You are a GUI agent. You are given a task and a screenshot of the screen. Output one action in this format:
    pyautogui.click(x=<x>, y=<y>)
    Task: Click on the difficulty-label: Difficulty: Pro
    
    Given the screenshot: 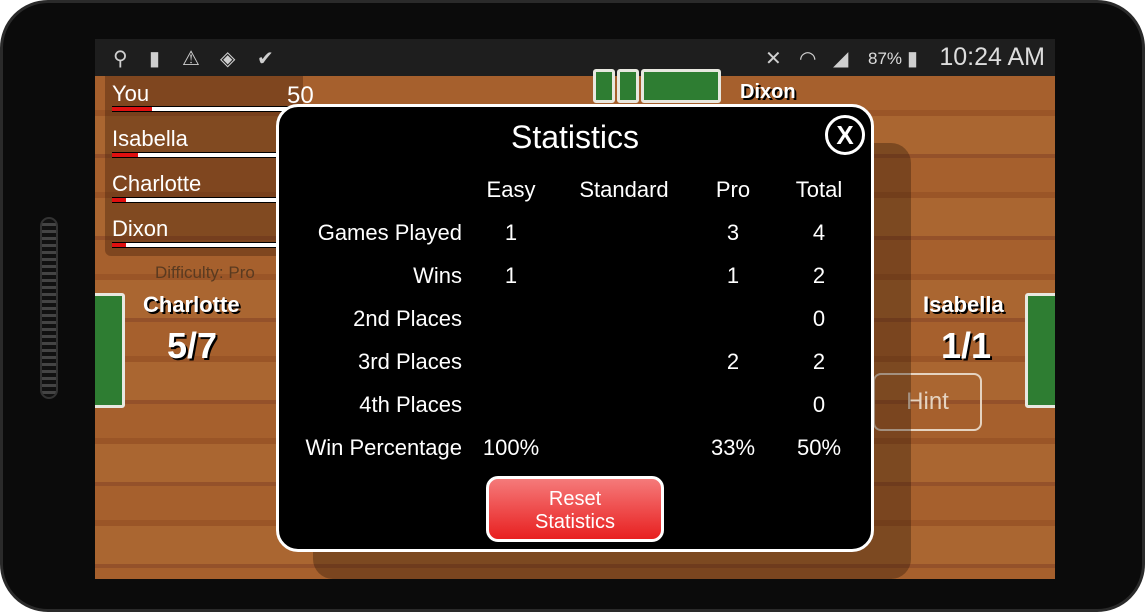 What is the action you would take?
    pyautogui.click(x=205, y=272)
    